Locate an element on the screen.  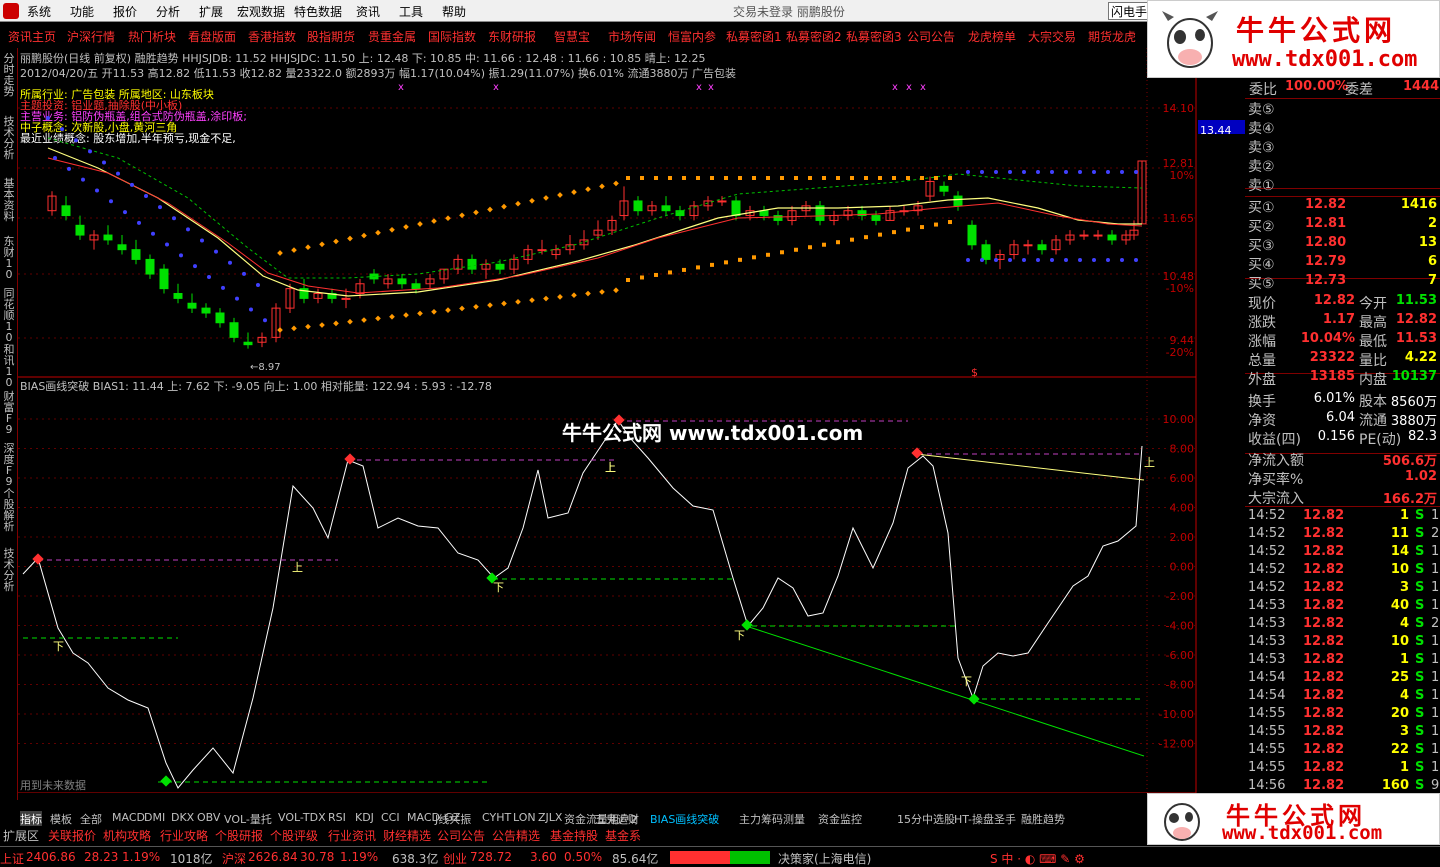
nav-item-5: 香港指数 is located at coordinates (272, 36).